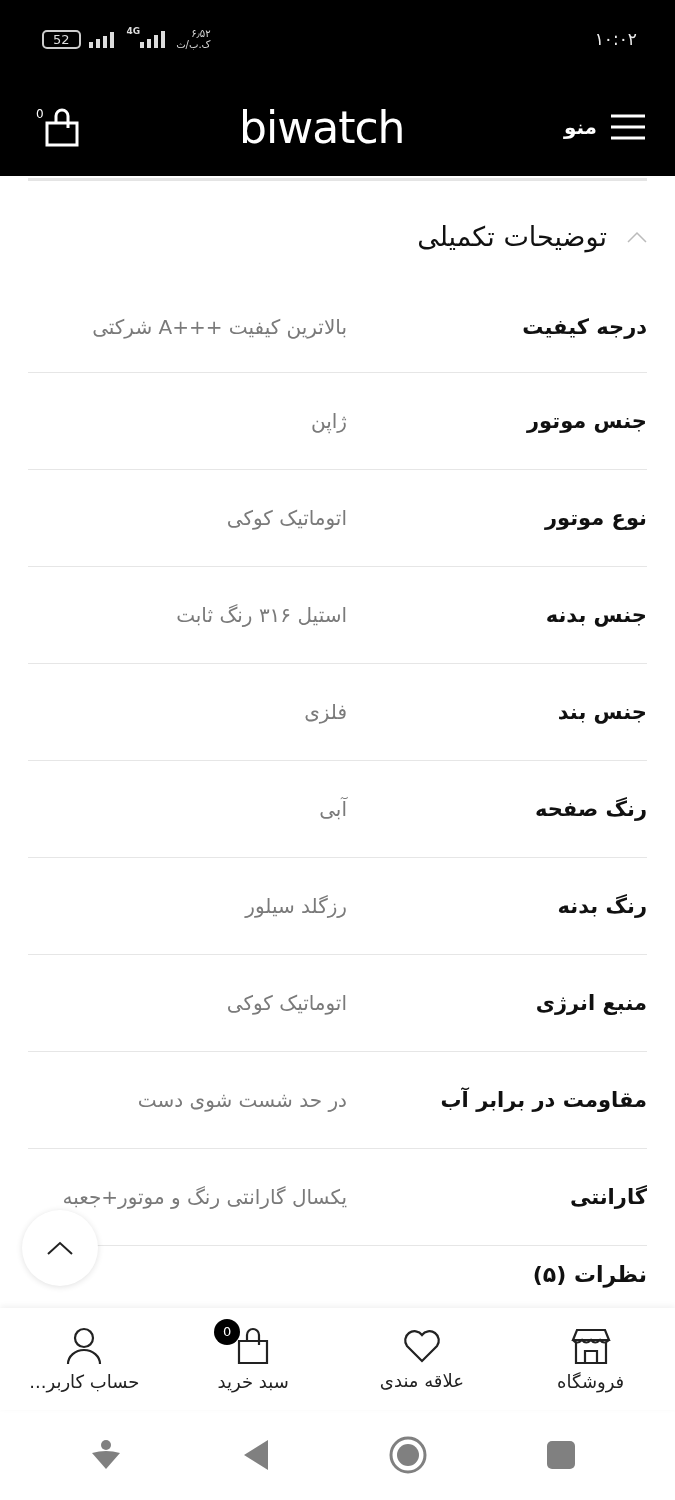 This screenshot has height=1500, width=675. Describe the element at coordinates (322, 127) in the screenshot. I see `logo: biwatch` at that location.